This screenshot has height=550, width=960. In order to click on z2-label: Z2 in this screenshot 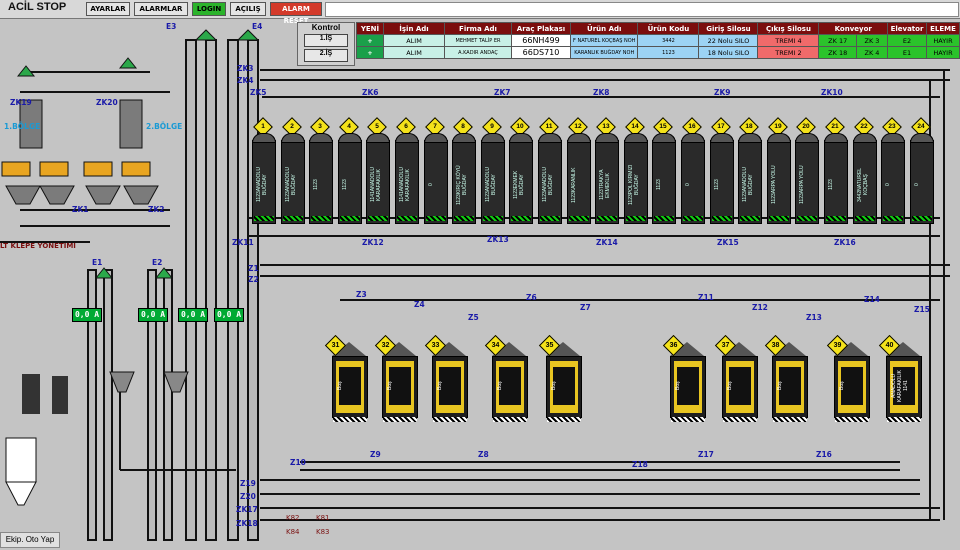, I will do `click(253, 279)`.